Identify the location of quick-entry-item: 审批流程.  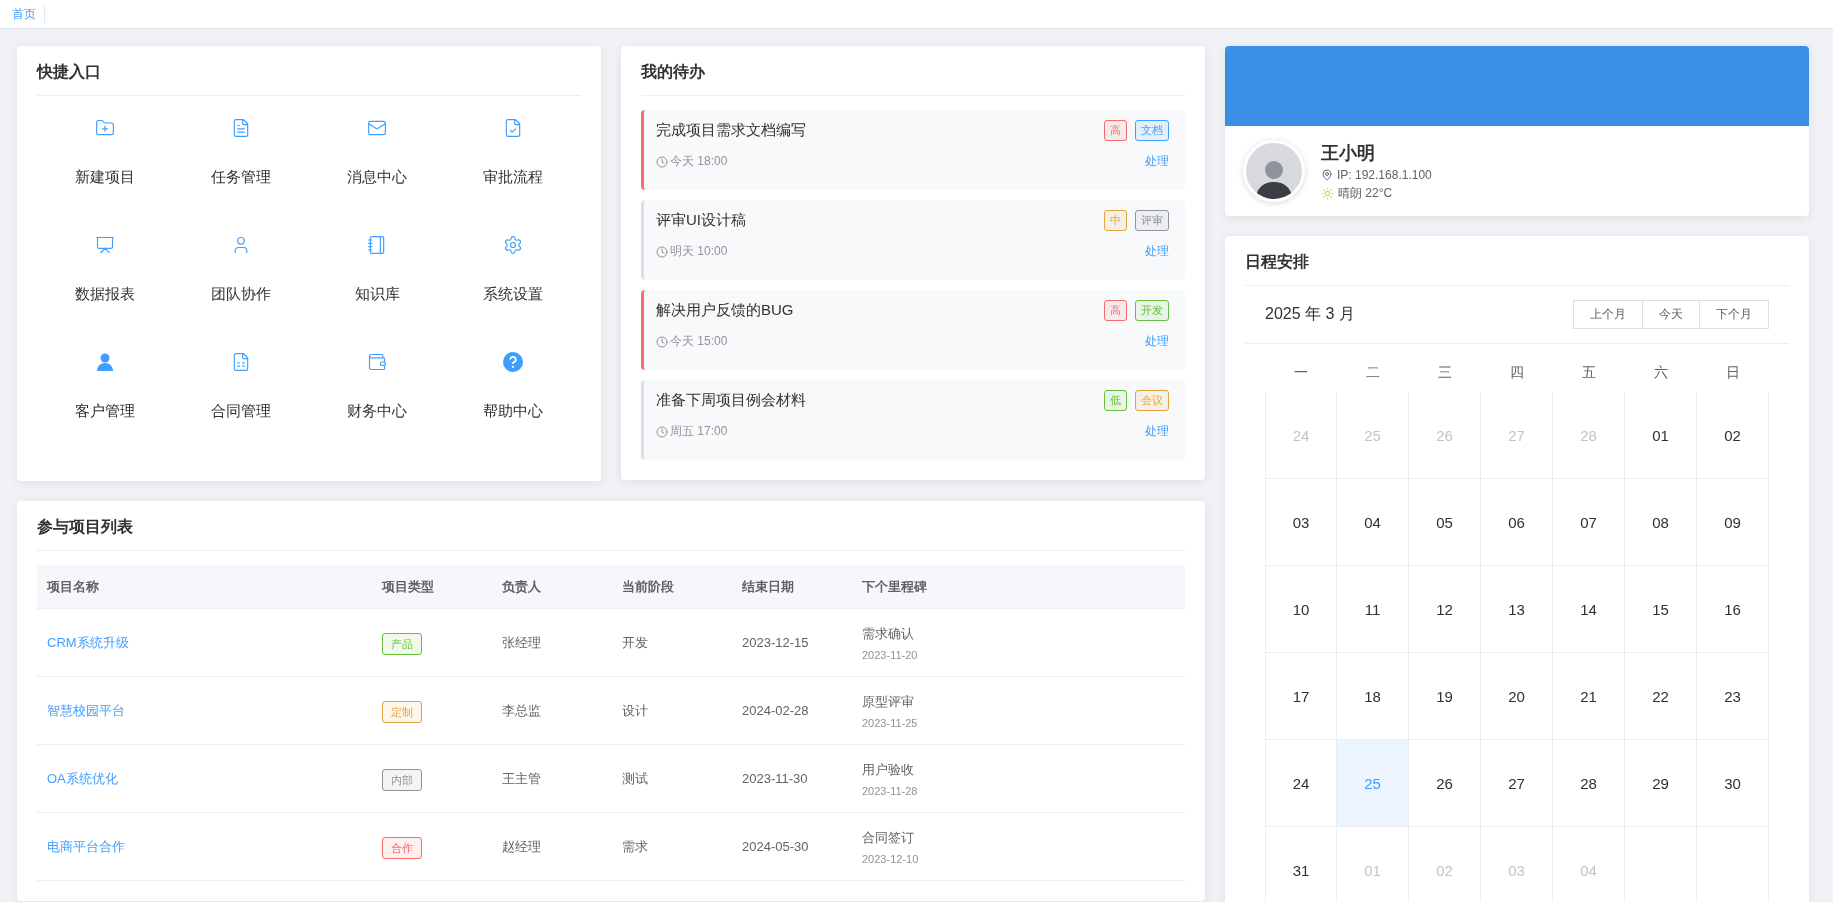
(513, 168).